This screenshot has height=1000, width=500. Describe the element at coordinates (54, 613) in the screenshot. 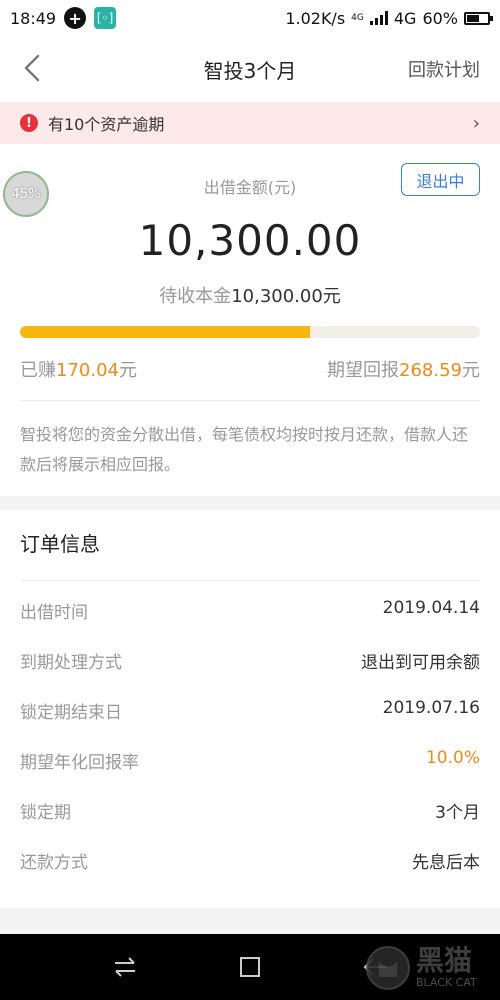

I see `row-key: 出借时间` at that location.